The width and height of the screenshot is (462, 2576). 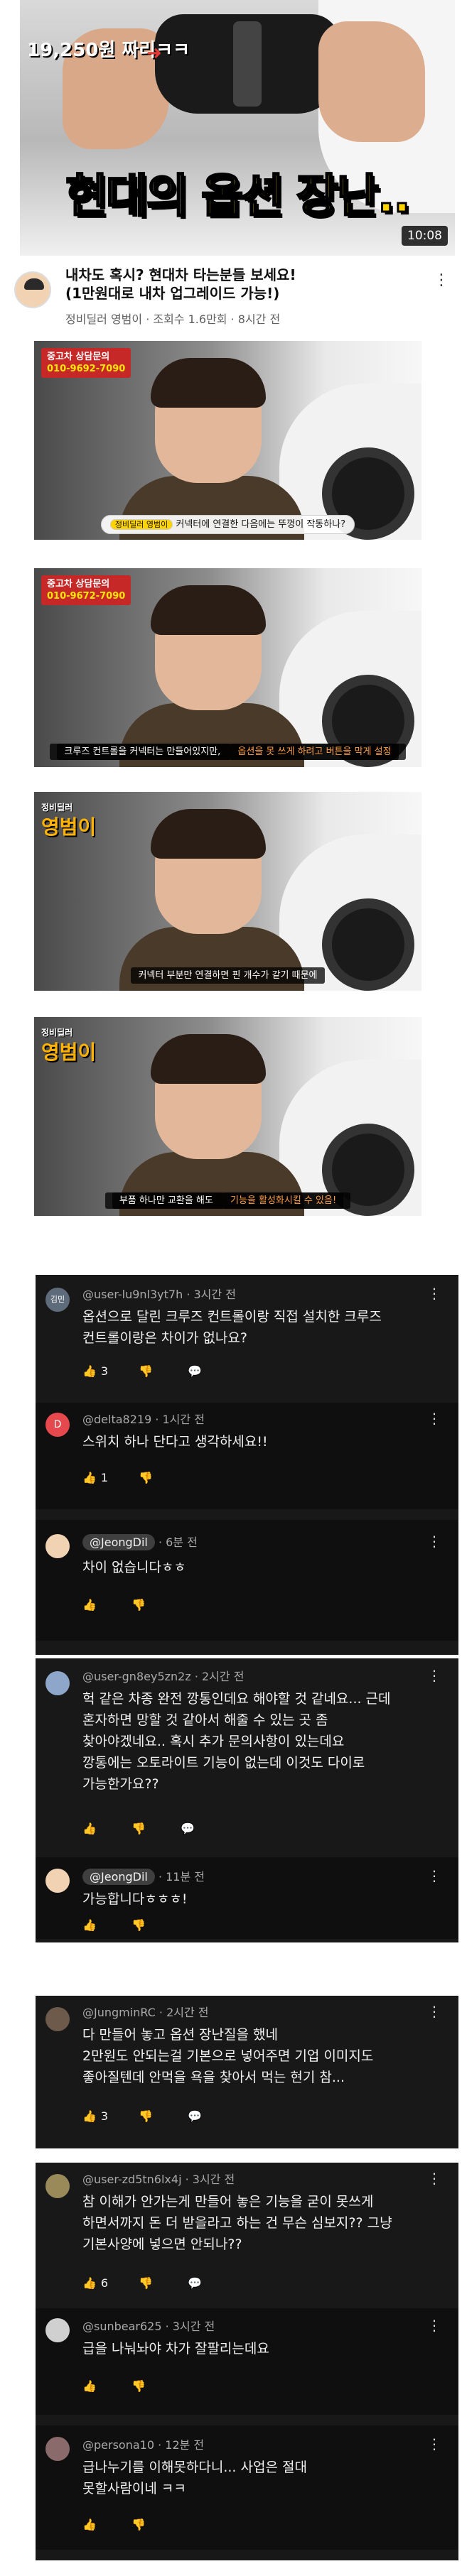 What do you see at coordinates (57, 1033) in the screenshot?
I see `logo-small-text: 정비딜러` at bounding box center [57, 1033].